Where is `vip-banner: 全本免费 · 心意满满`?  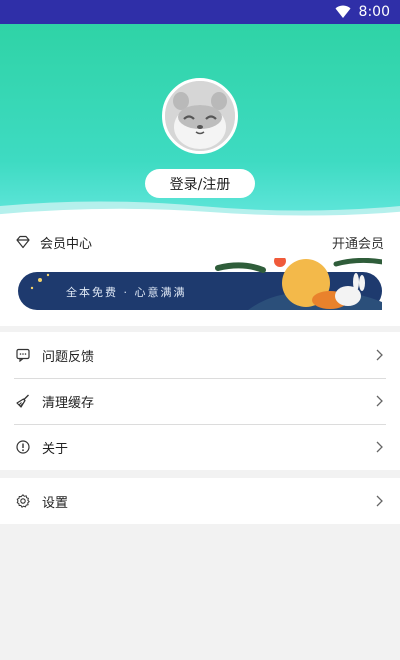
vip-banner: 全本免费 · 心意满满 is located at coordinates (200, 287).